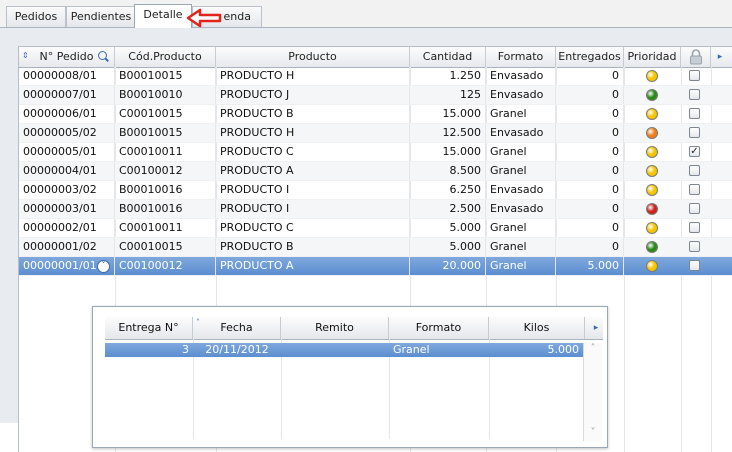 This screenshot has width=732, height=452. What do you see at coordinates (448, 209) in the screenshot?
I see `cell-cantidad: 2.500` at bounding box center [448, 209].